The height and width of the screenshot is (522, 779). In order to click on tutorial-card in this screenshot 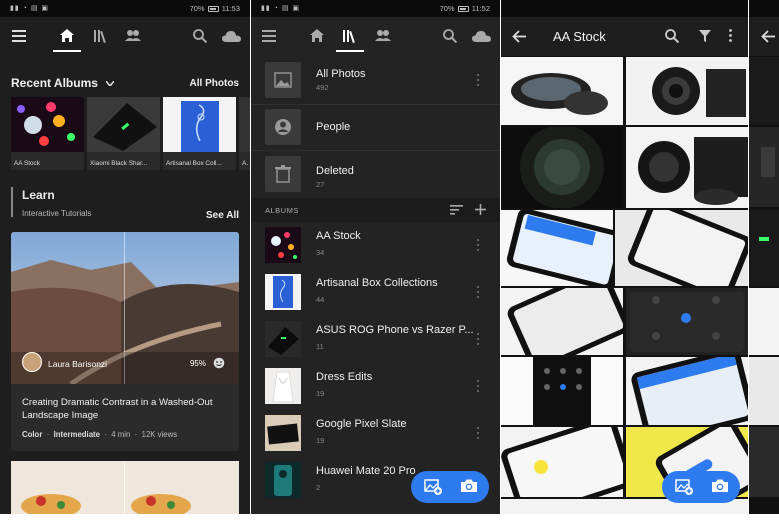, I will do `click(125, 487)`.